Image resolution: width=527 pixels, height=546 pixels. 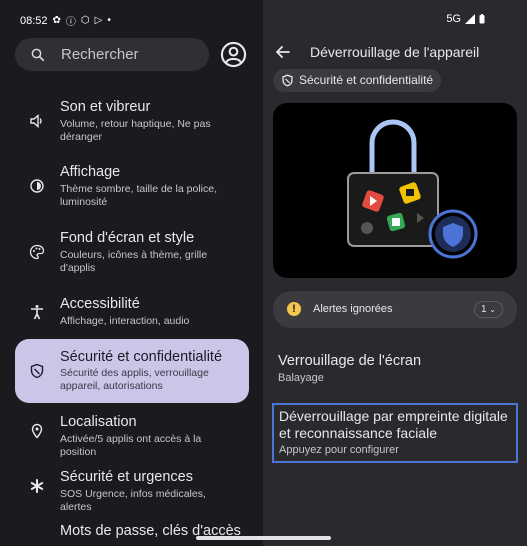 I want to click on settings-item-title: Sécurité et urgences, so click(x=126, y=477).